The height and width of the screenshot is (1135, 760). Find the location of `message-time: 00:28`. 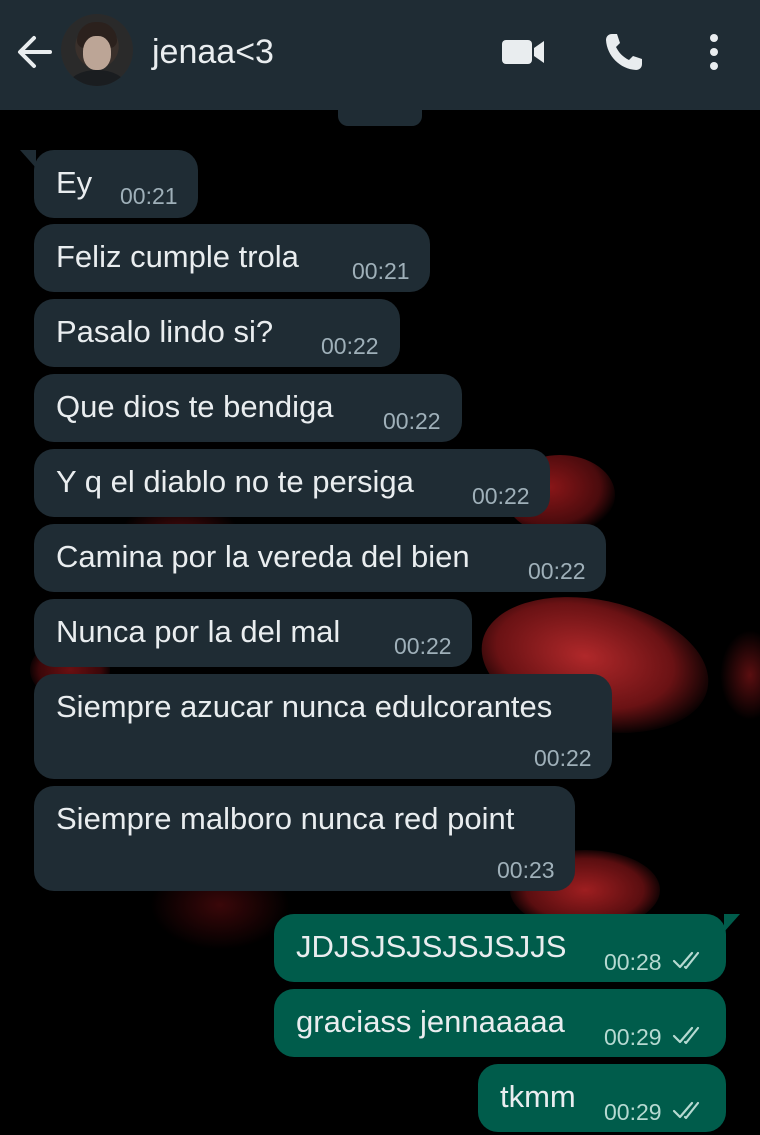

message-time: 00:28 is located at coordinates (633, 962).